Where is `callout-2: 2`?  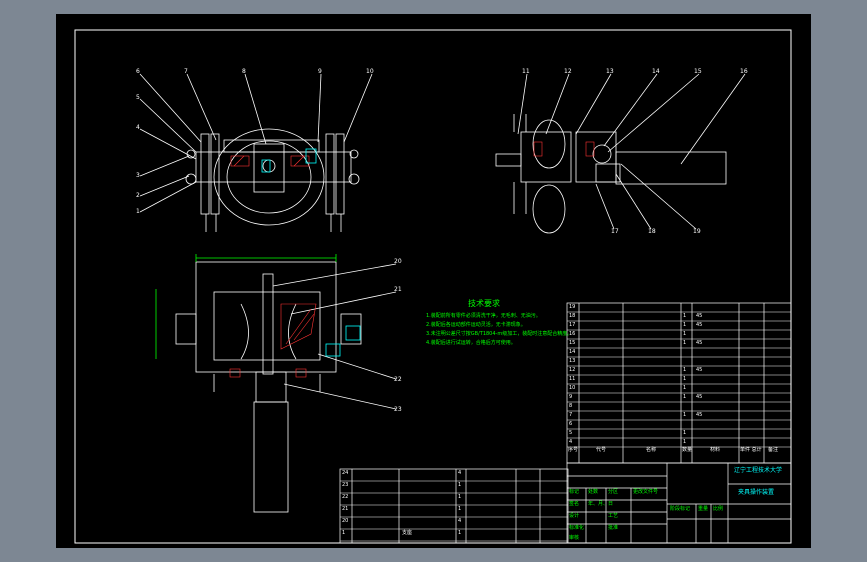
callout-2: 2 is located at coordinates (138, 195).